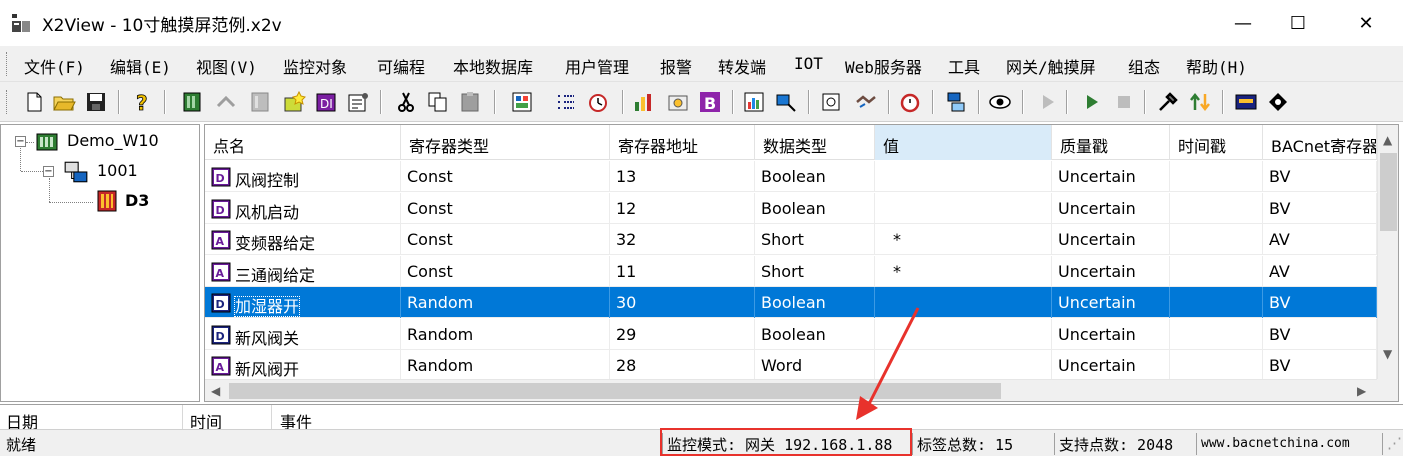 This screenshot has height=456, width=1403. I want to click on clock-icon, so click(598, 102).